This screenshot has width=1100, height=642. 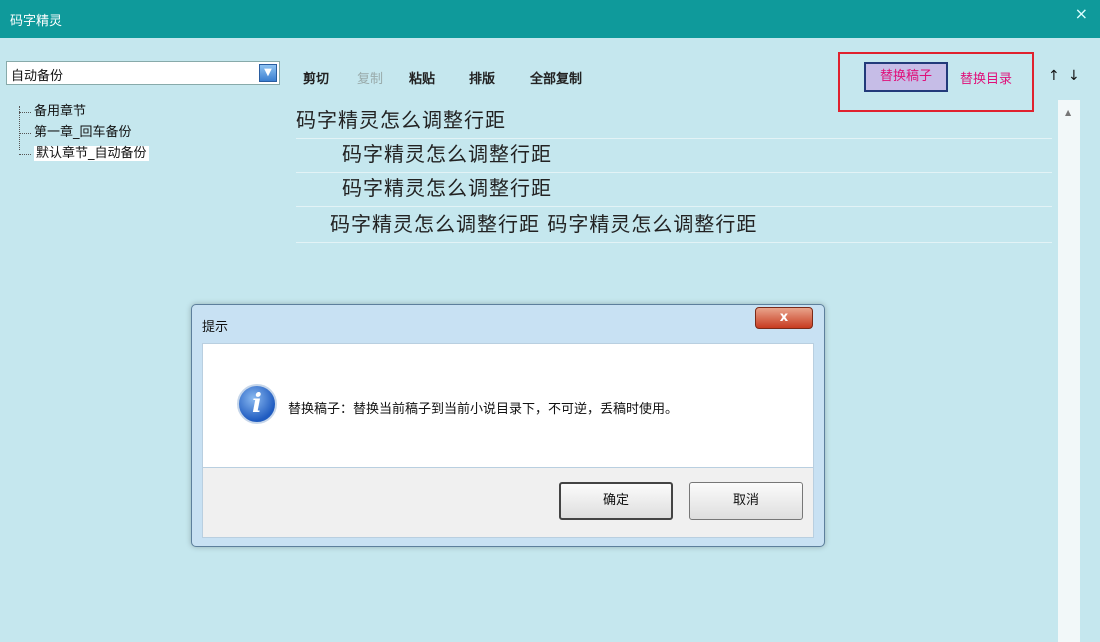 What do you see at coordinates (215, 327) in the screenshot?
I see `dialog-title: 提示` at bounding box center [215, 327].